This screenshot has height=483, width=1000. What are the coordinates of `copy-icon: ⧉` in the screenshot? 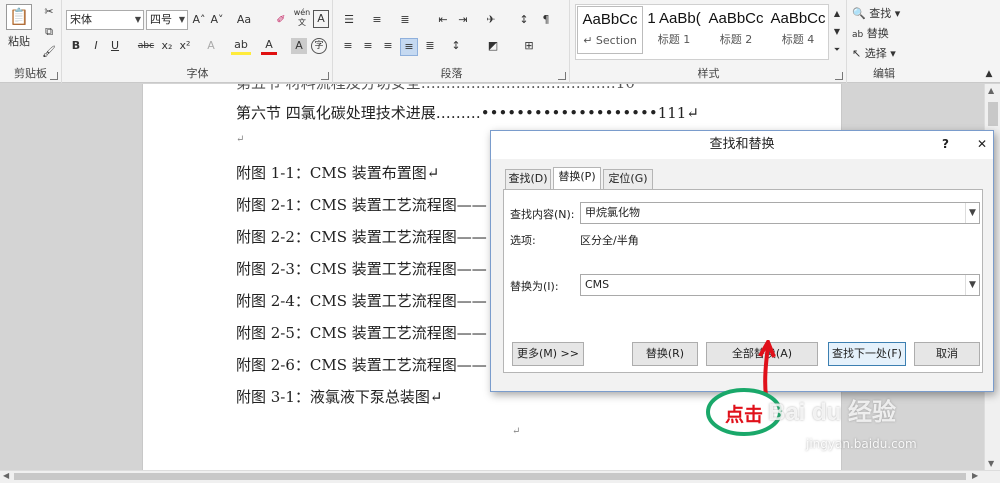 It's located at (49, 32).